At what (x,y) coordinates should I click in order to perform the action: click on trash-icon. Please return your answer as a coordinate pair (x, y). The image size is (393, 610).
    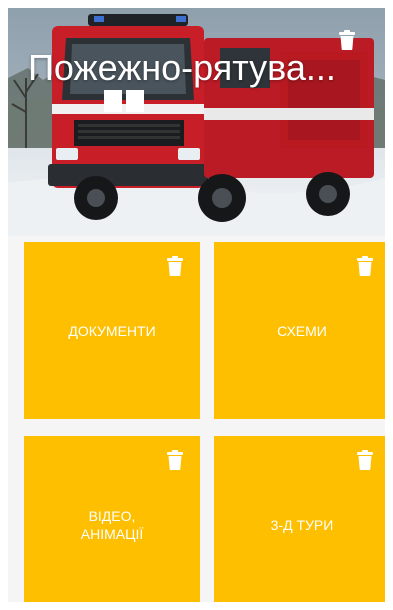
    Looking at the image, I should click on (347, 40).